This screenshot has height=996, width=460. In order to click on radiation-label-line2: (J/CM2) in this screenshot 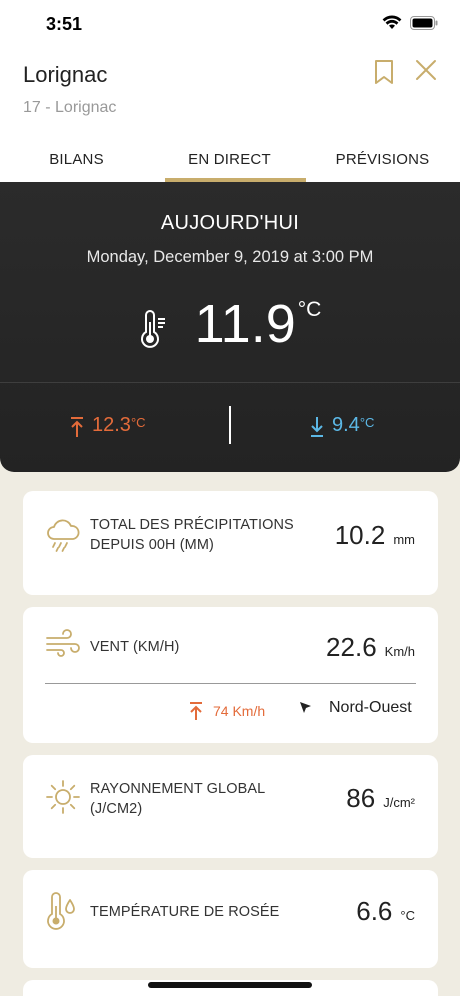, I will do `click(116, 809)`.